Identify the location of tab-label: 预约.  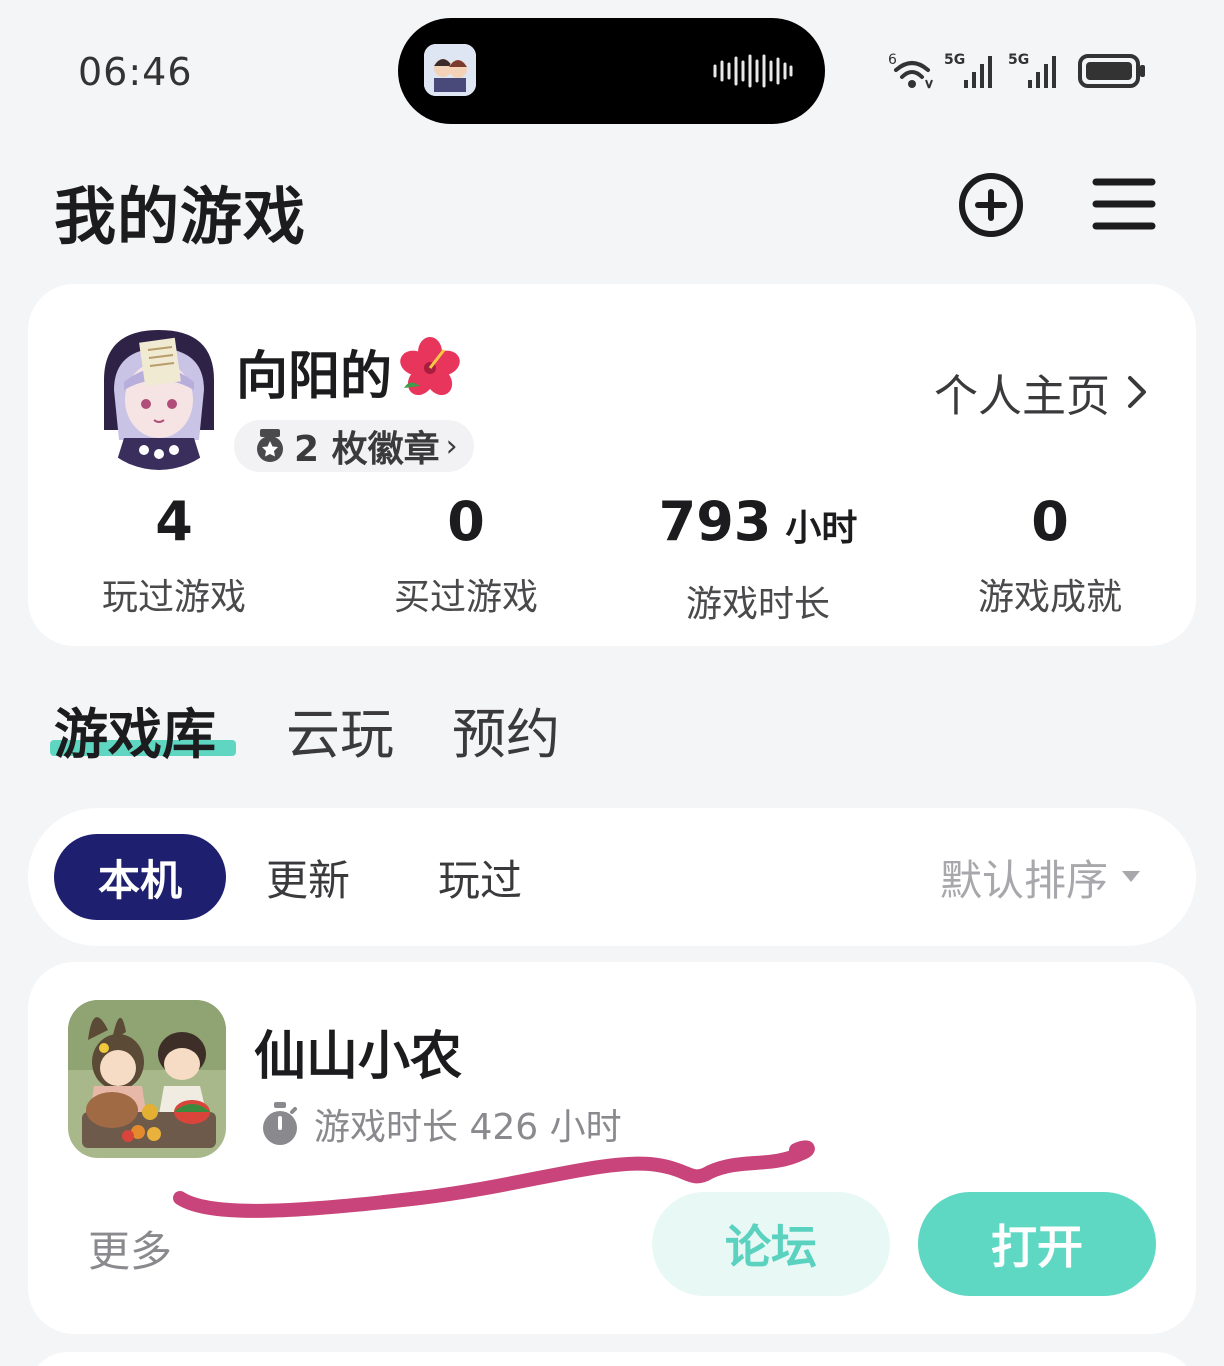
(506, 734).